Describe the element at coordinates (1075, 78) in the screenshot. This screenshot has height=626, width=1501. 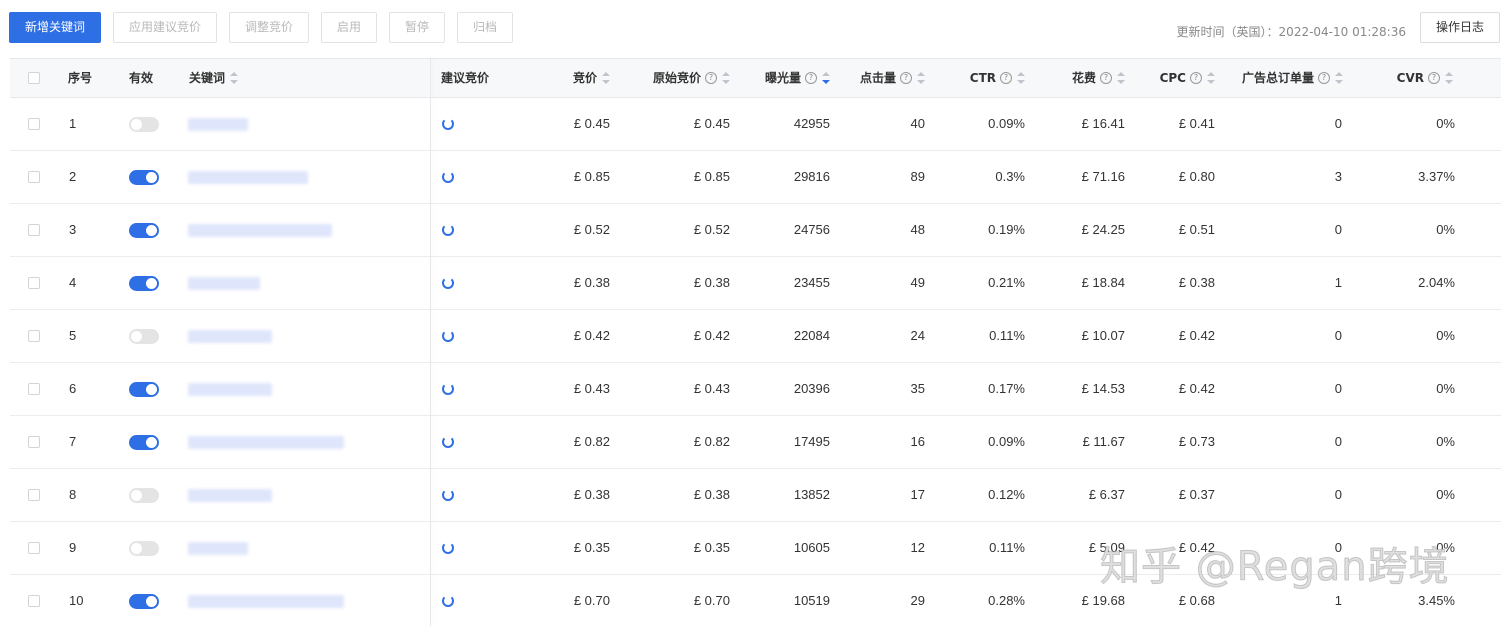
I see `header-spend: 花费?` at that location.